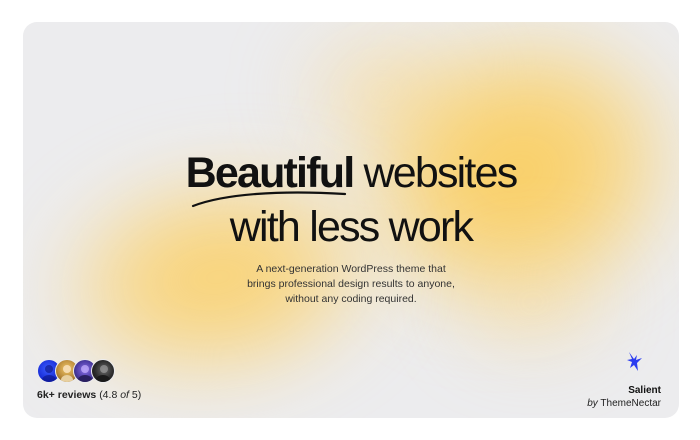 Image resolution: width=700 pixels, height=440 pixels. I want to click on brand-name: Salient, so click(644, 390).